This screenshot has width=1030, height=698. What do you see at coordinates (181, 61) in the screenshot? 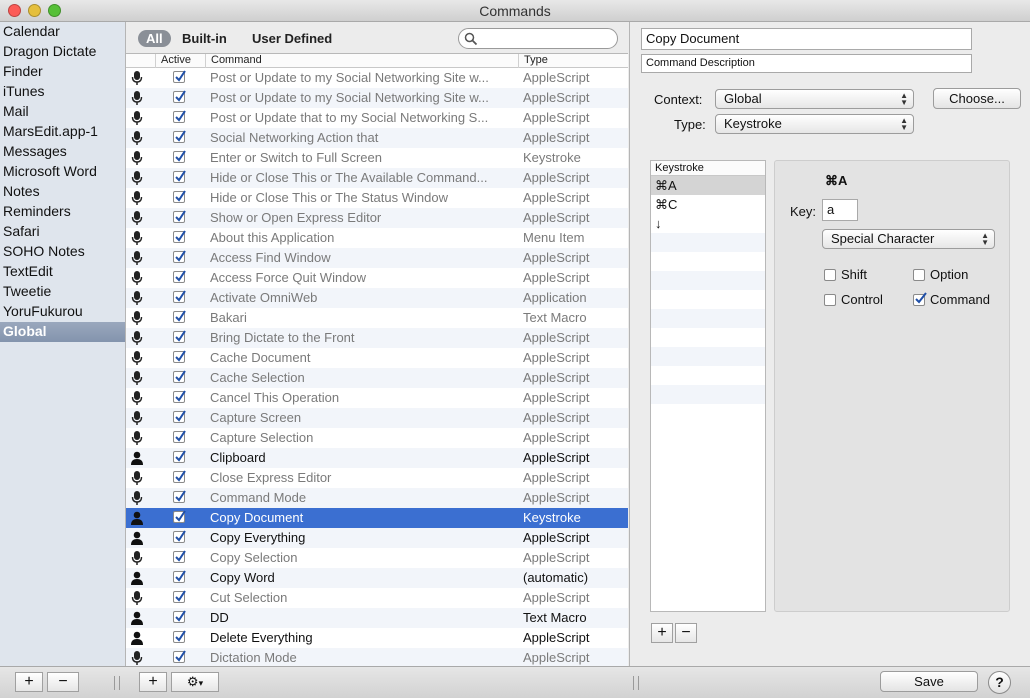
I see `column-active: Active` at bounding box center [181, 61].